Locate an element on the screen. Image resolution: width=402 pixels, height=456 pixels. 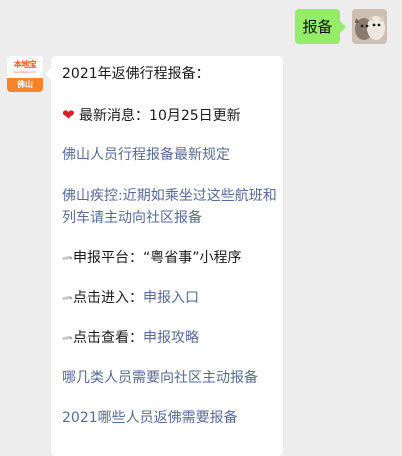
cat-photo-icon is located at coordinates (369, 26).